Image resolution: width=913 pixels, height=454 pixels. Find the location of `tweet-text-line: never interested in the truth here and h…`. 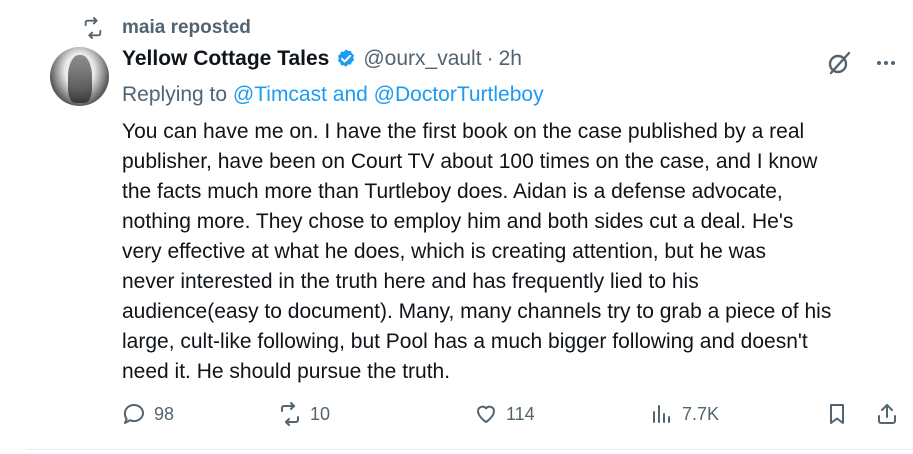

tweet-text-line: never interested in the truth here and h… is located at coordinates (410, 281).